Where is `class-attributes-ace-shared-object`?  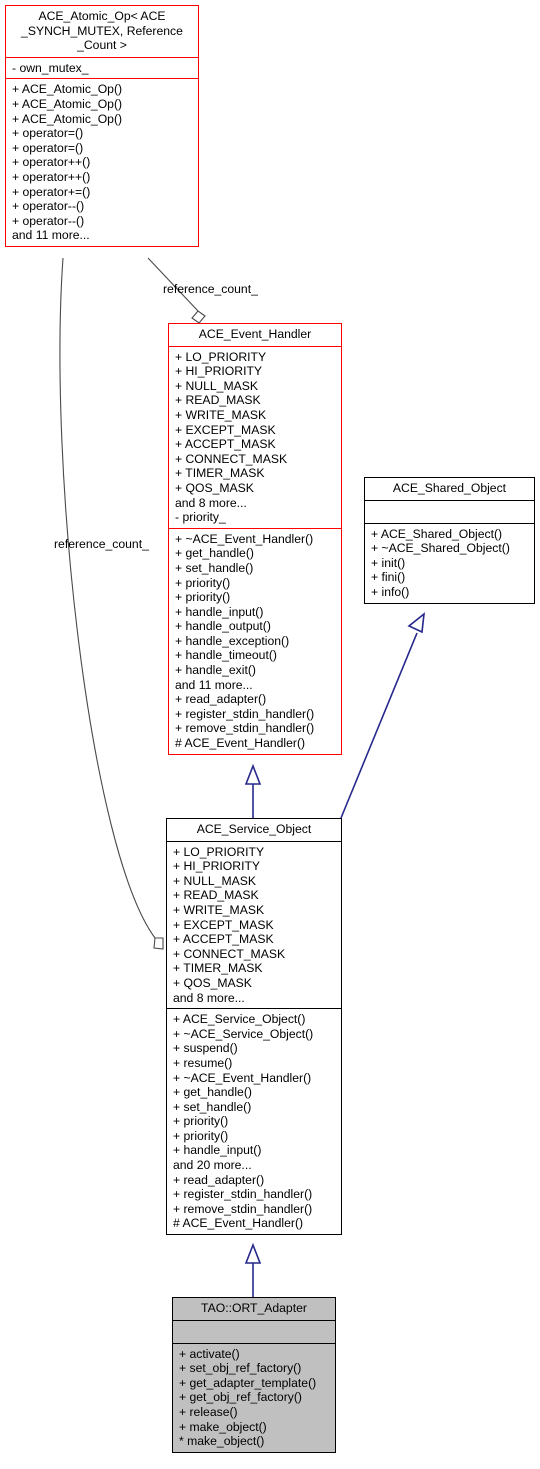 class-attributes-ace-shared-object is located at coordinates (449, 512).